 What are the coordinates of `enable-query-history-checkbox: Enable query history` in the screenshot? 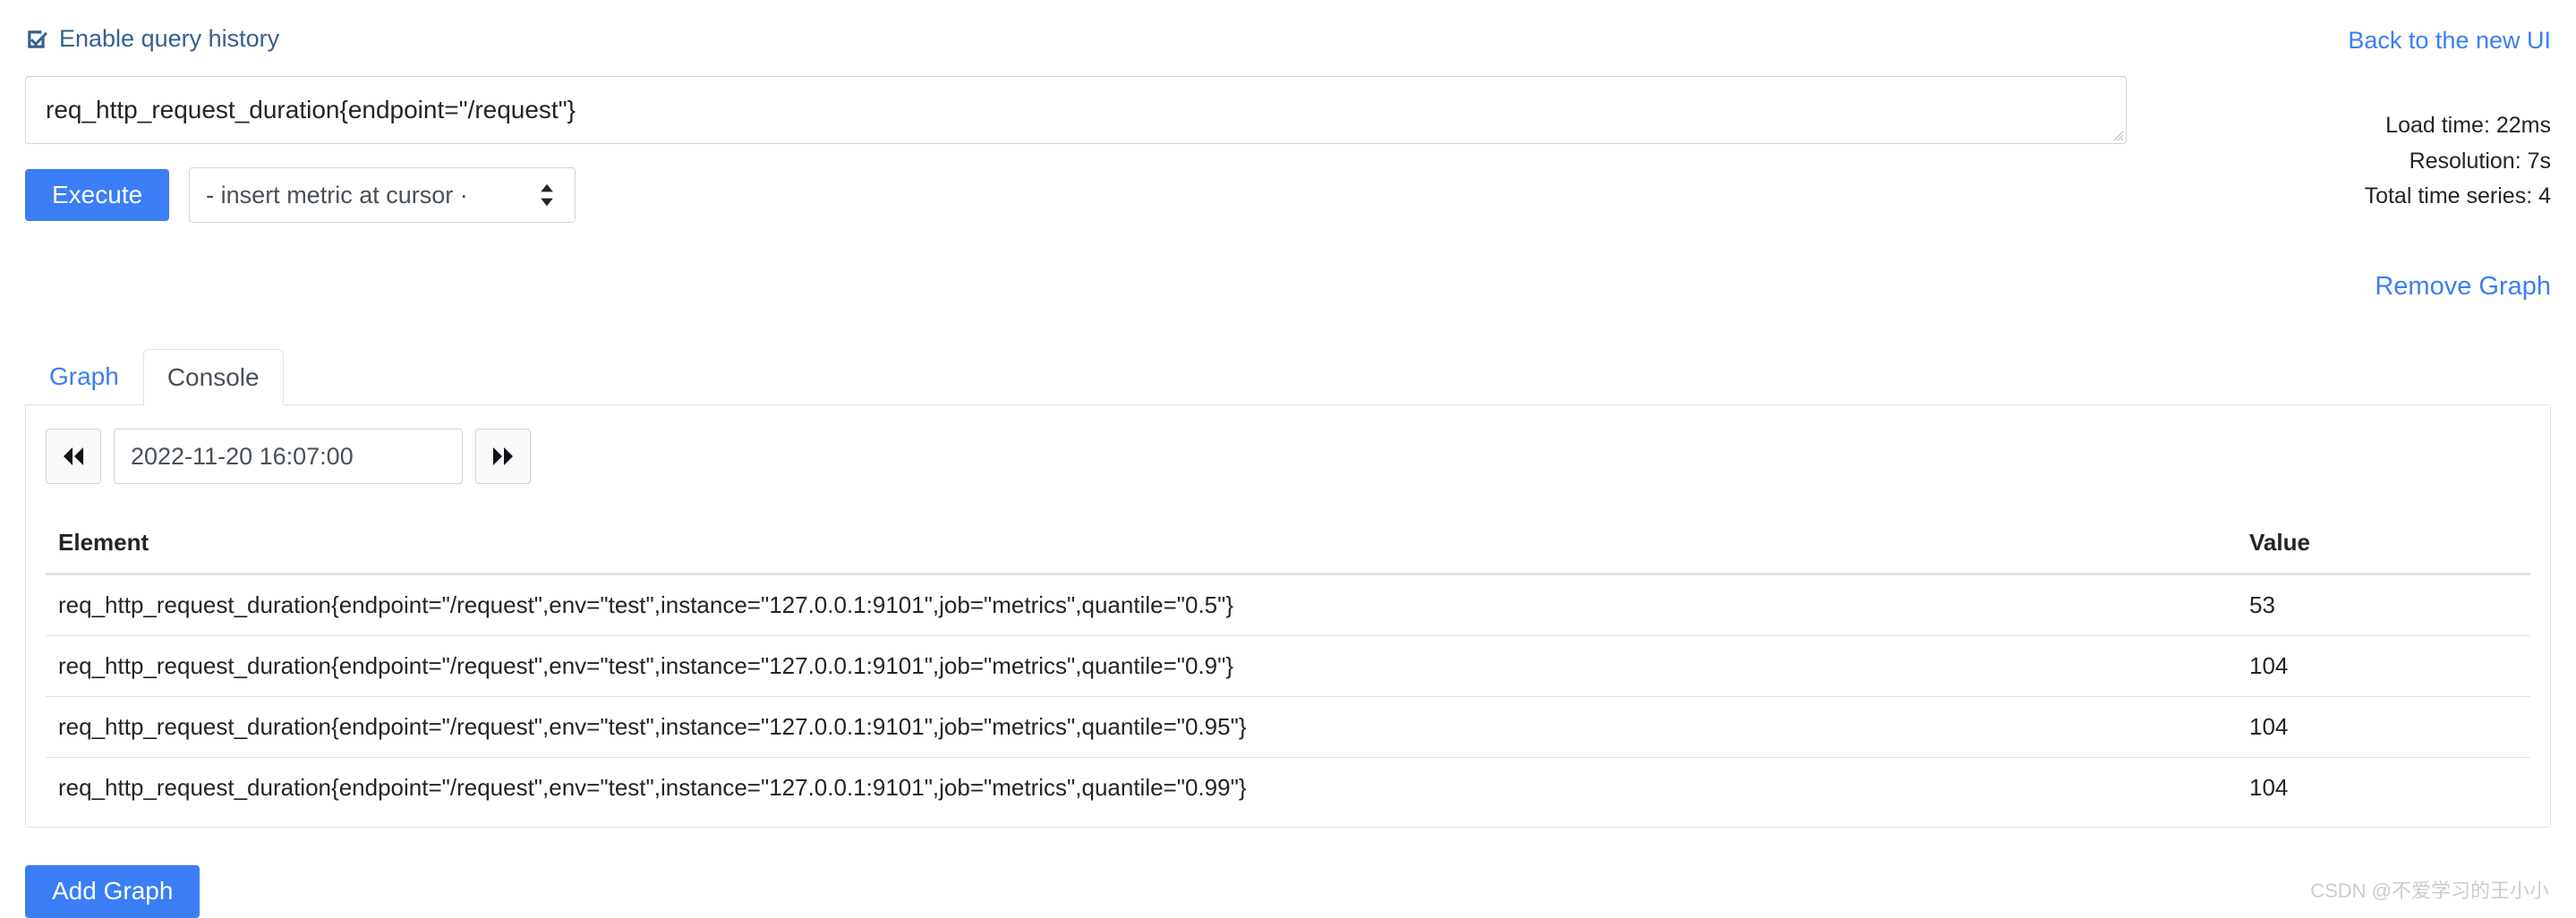 It's located at (152, 39).